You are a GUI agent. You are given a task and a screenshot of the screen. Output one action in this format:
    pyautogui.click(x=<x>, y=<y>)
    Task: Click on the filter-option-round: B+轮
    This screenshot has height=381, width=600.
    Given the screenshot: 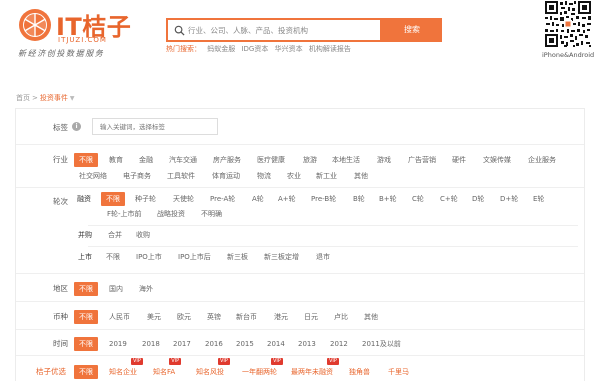 What is the action you would take?
    pyautogui.click(x=388, y=199)
    